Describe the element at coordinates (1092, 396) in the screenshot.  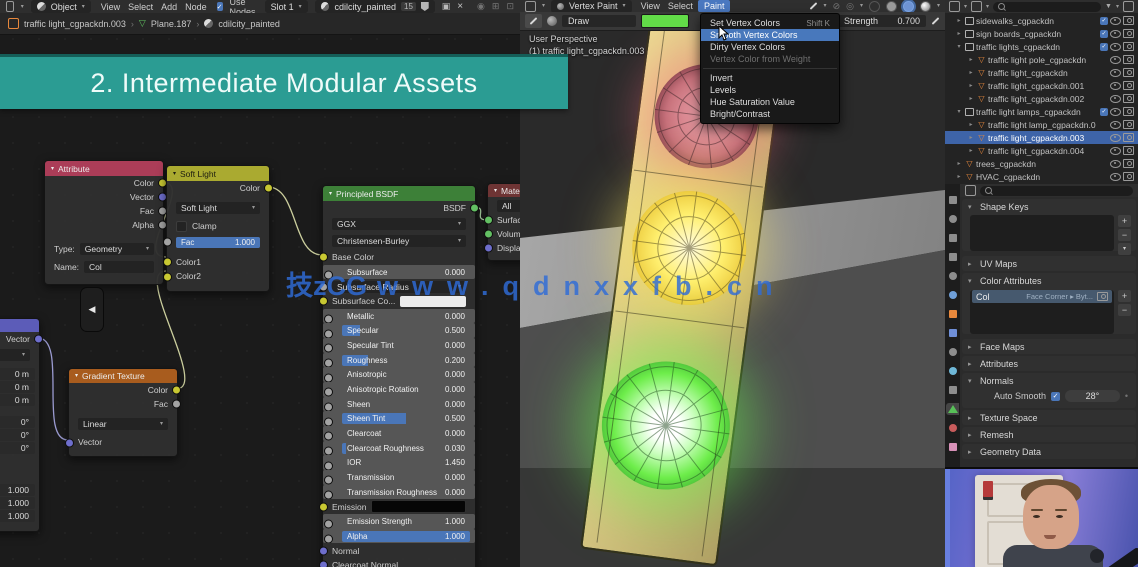
I see `auto-smooth-angle-field: 28°` at that location.